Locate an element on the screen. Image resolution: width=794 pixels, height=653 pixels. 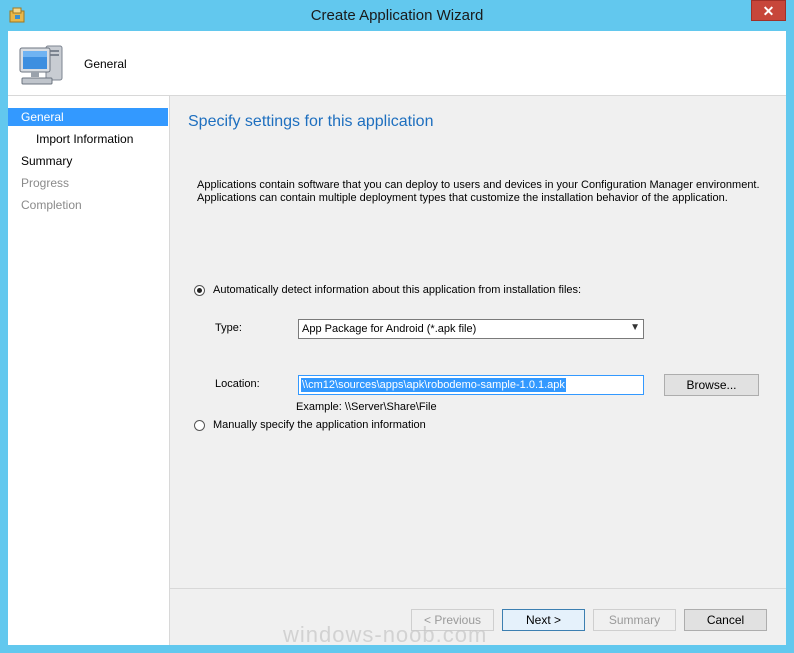
title-bar: Create Application Wizard ✕ is located at coordinates (397, 15).